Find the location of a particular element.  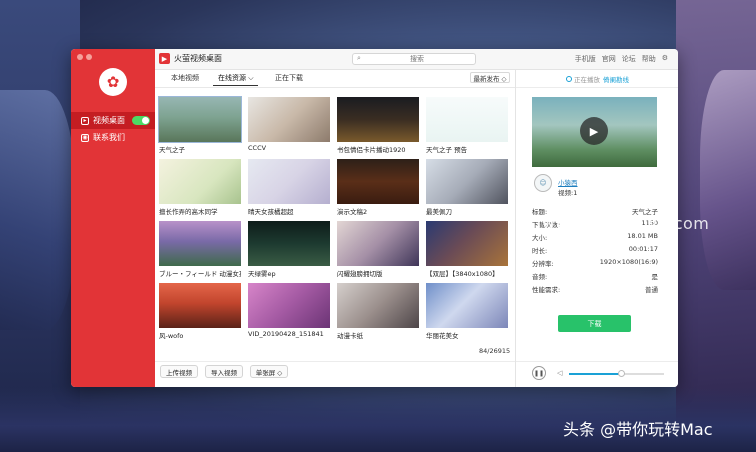

sidebar-item-contact: ◉ 联系我们 is located at coordinates (113, 137).